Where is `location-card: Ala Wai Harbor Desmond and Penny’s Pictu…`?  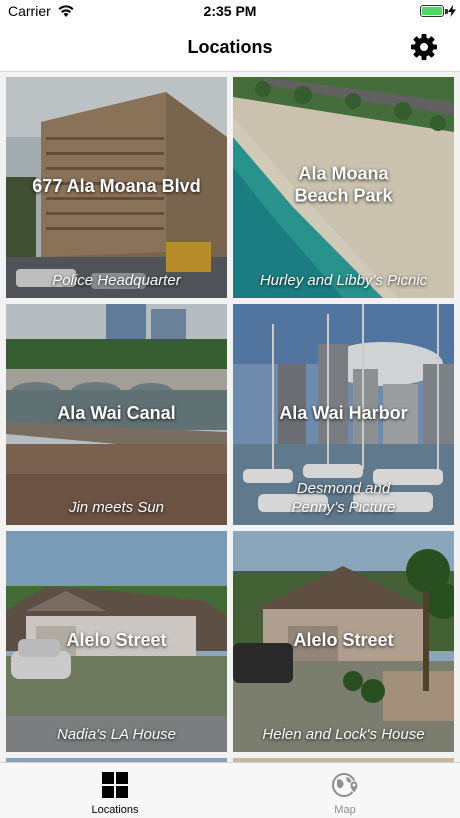 location-card: Ala Wai Harbor Desmond and Penny’s Pictu… is located at coordinates (343, 414).